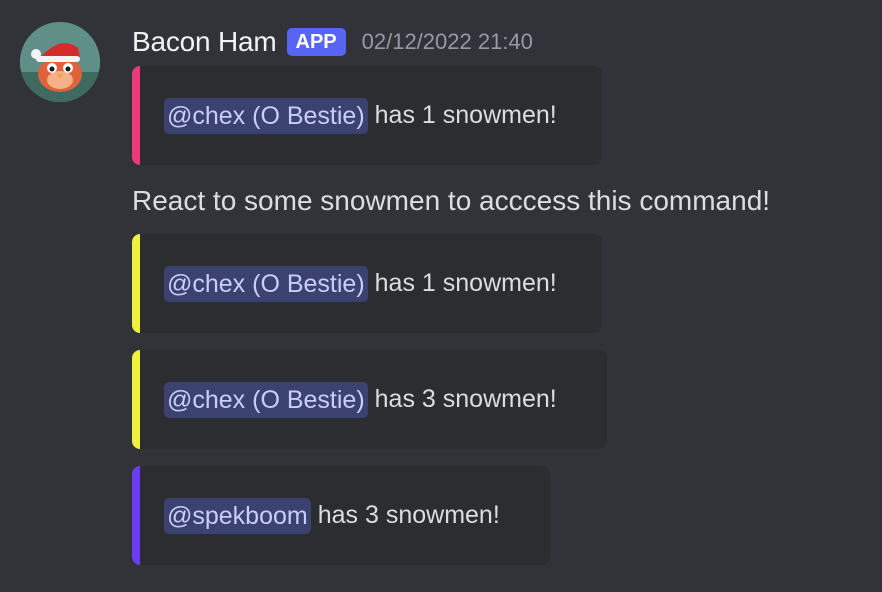 This screenshot has height=592, width=882. I want to click on santa-hat-bird-avatar-icon, so click(60, 62).